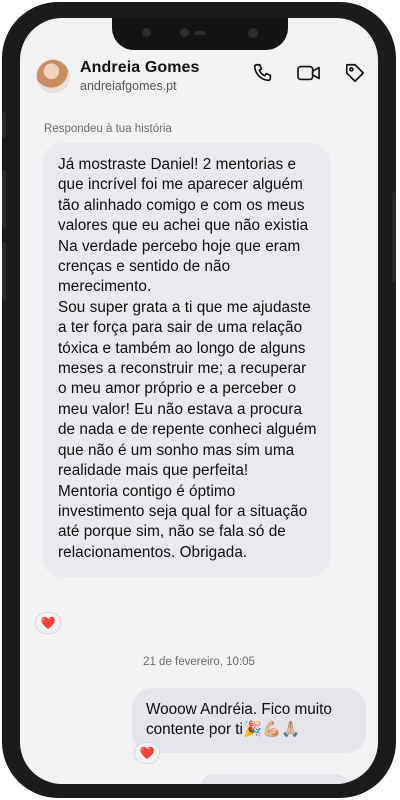  Describe the element at coordinates (4, 199) in the screenshot. I see `volume-up-button` at that location.